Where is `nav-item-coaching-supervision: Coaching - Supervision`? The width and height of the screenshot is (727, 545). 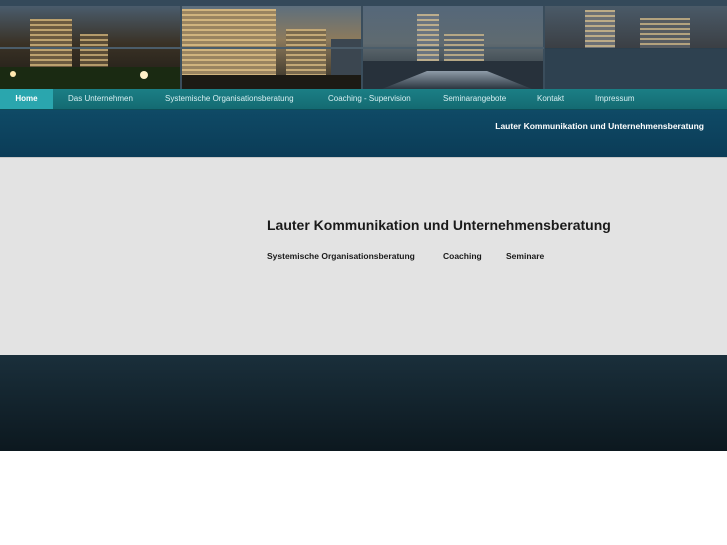 nav-item-coaching-supervision: Coaching - Supervision is located at coordinates (369, 99).